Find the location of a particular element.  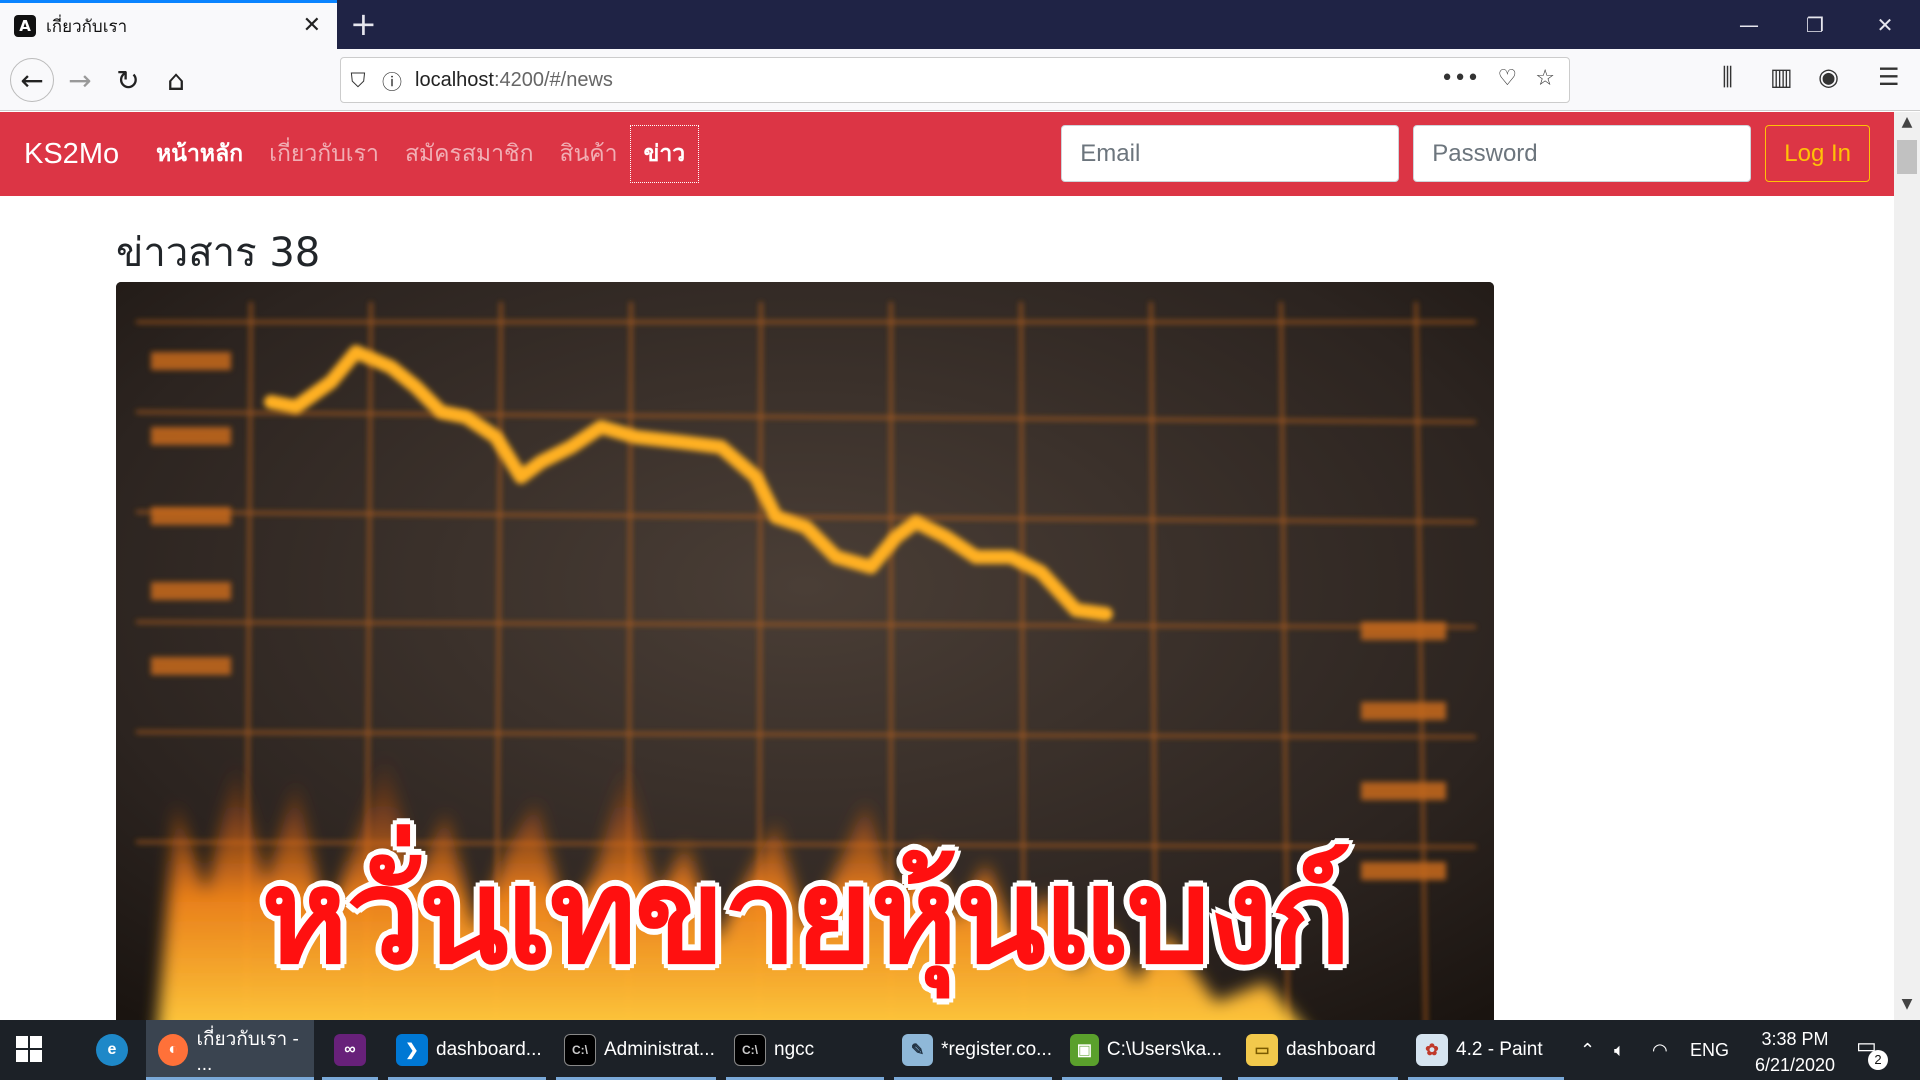

firefox-icon: ◐ is located at coordinates (173, 1050).